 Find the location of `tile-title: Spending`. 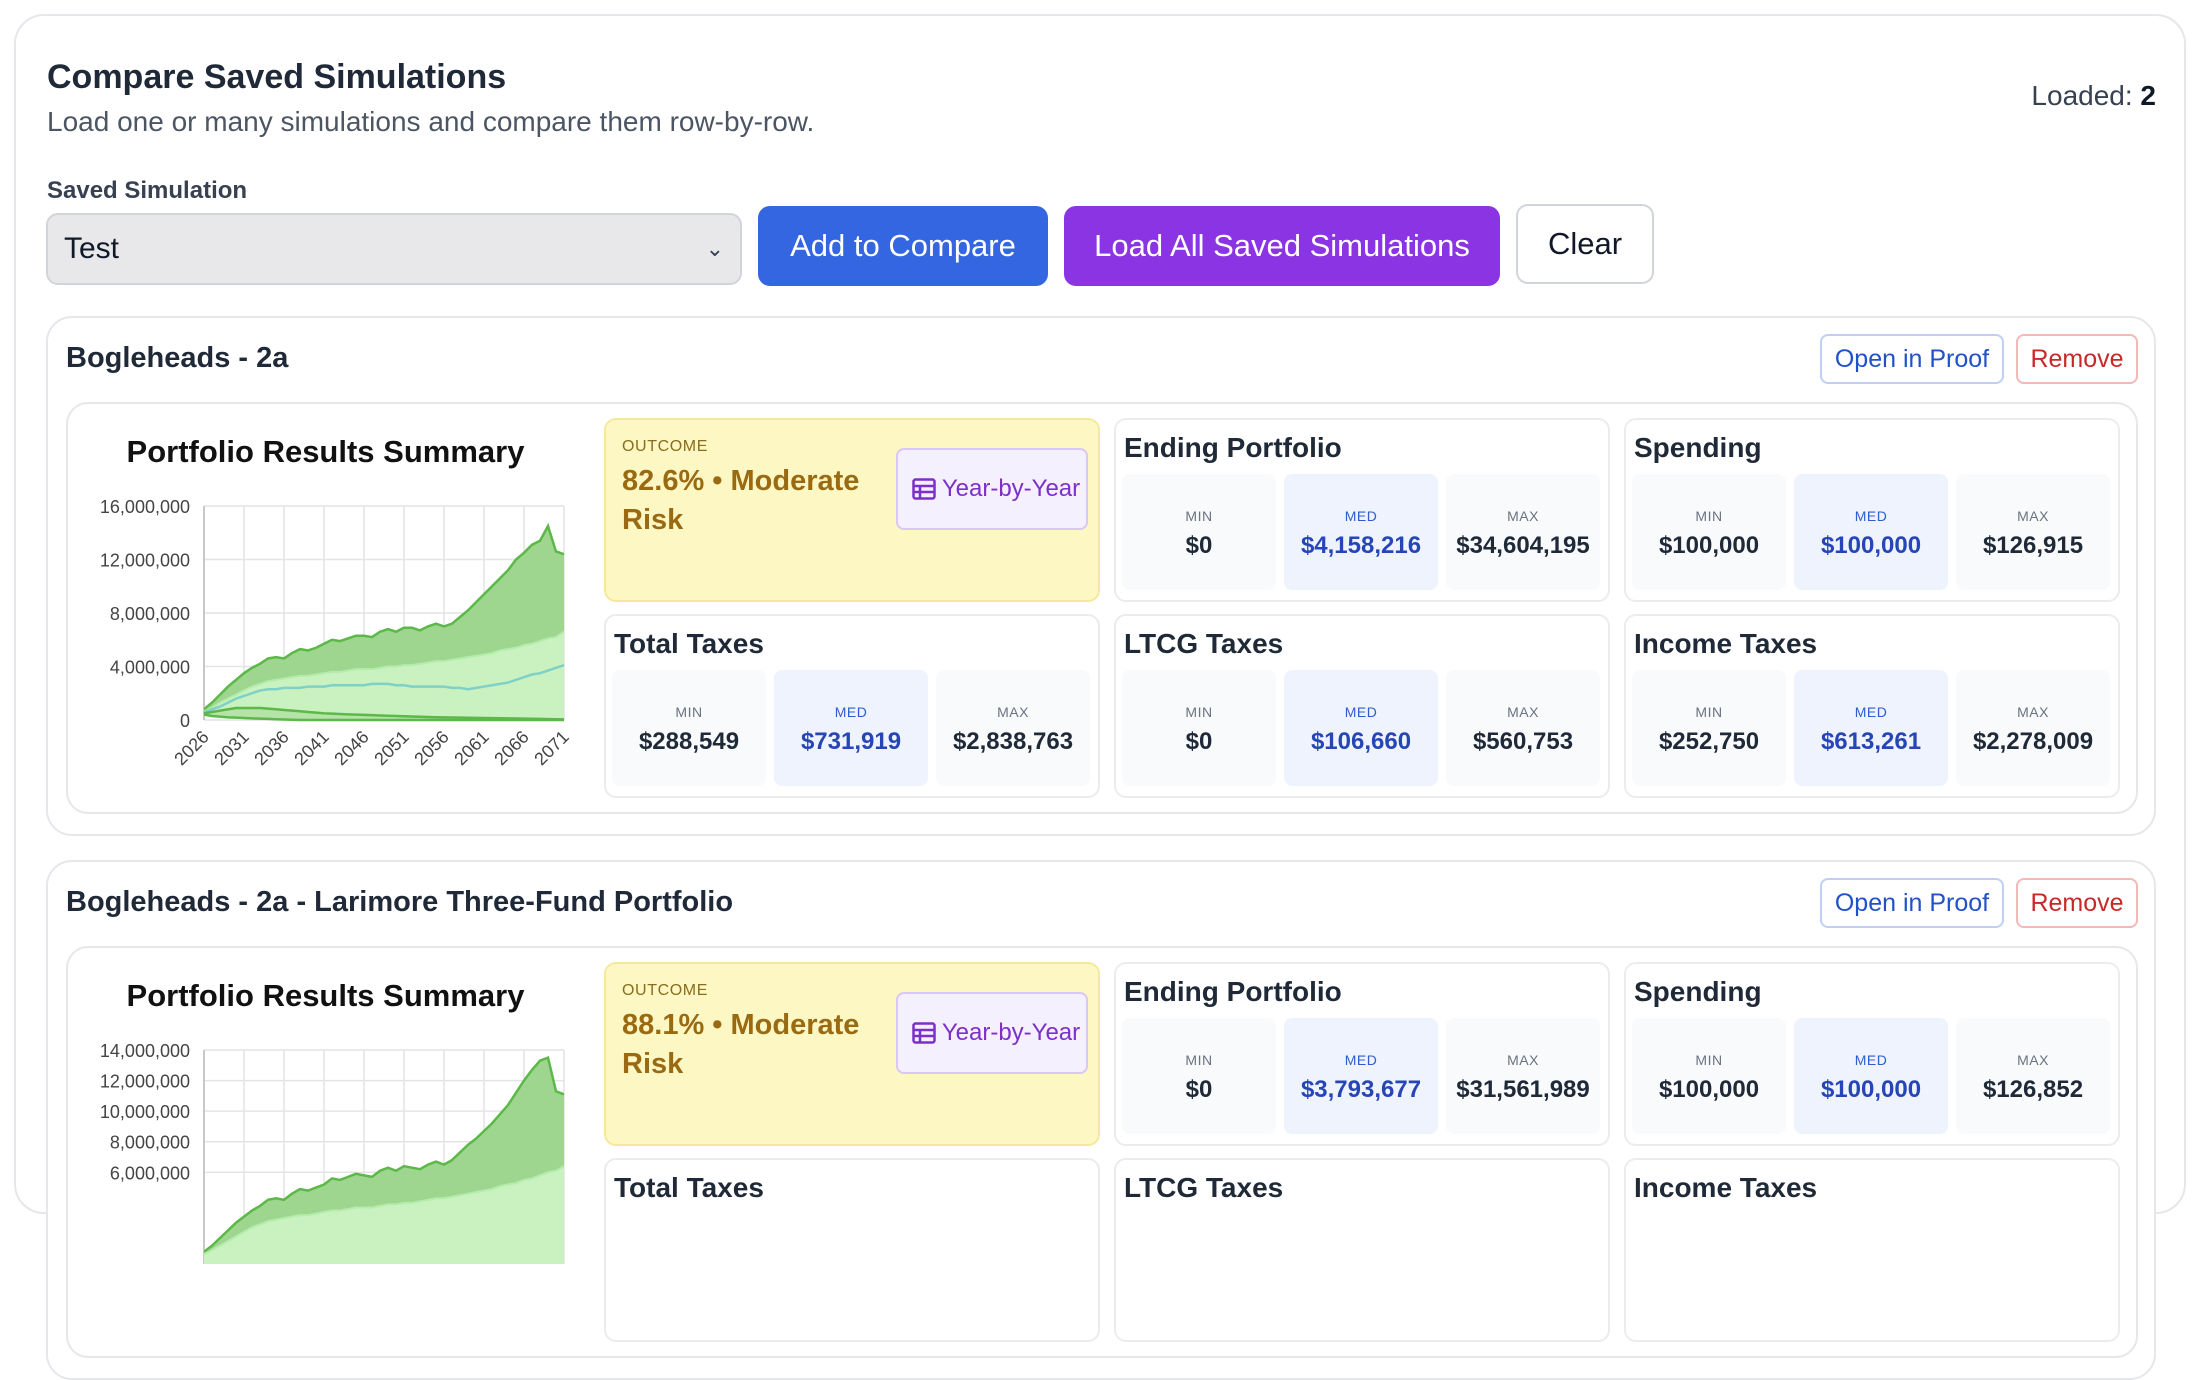

tile-title: Spending is located at coordinates (1698, 991).